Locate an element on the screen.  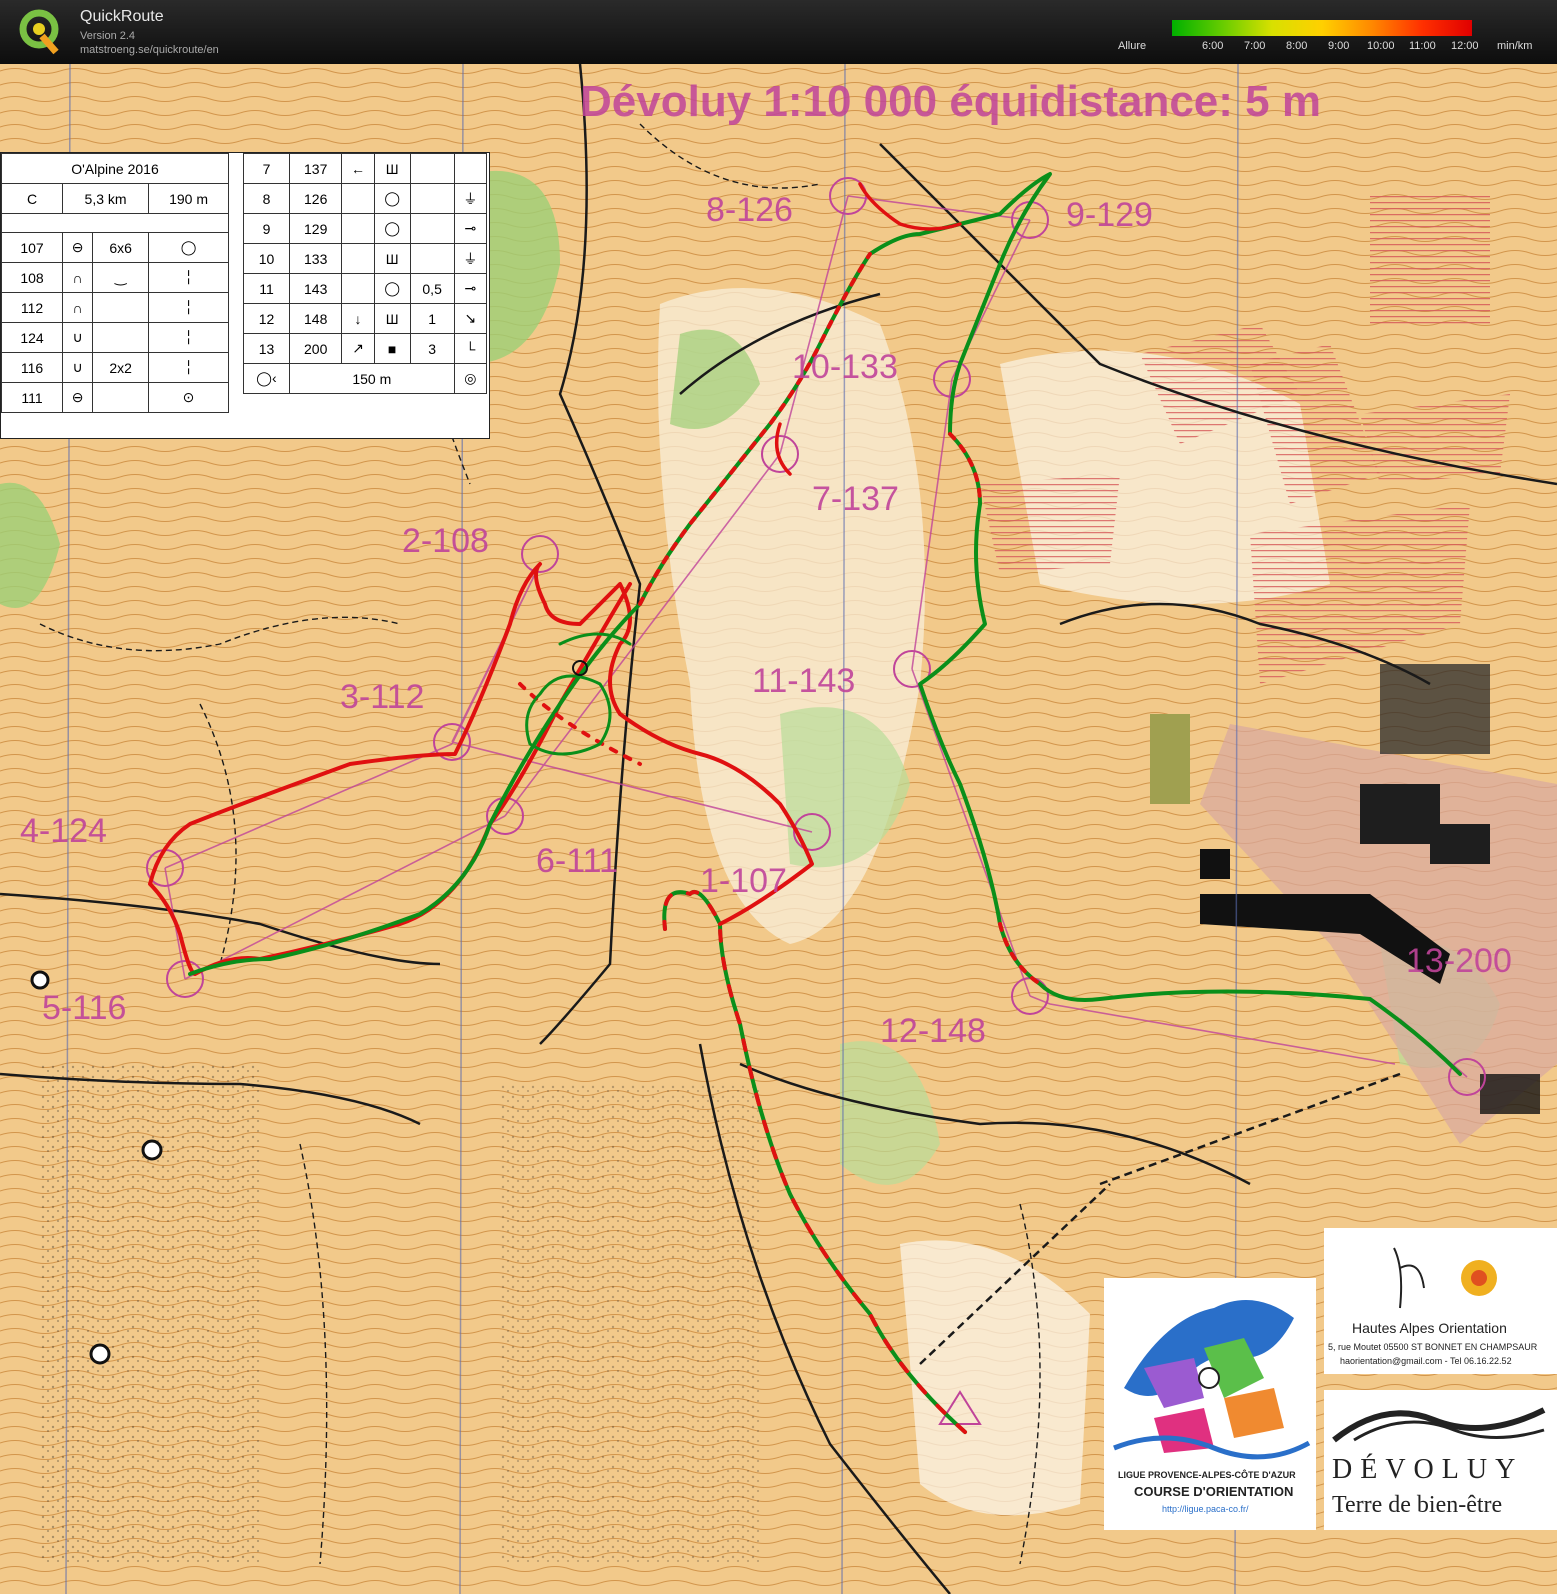
control-code: 111 is located at coordinates (32, 397).